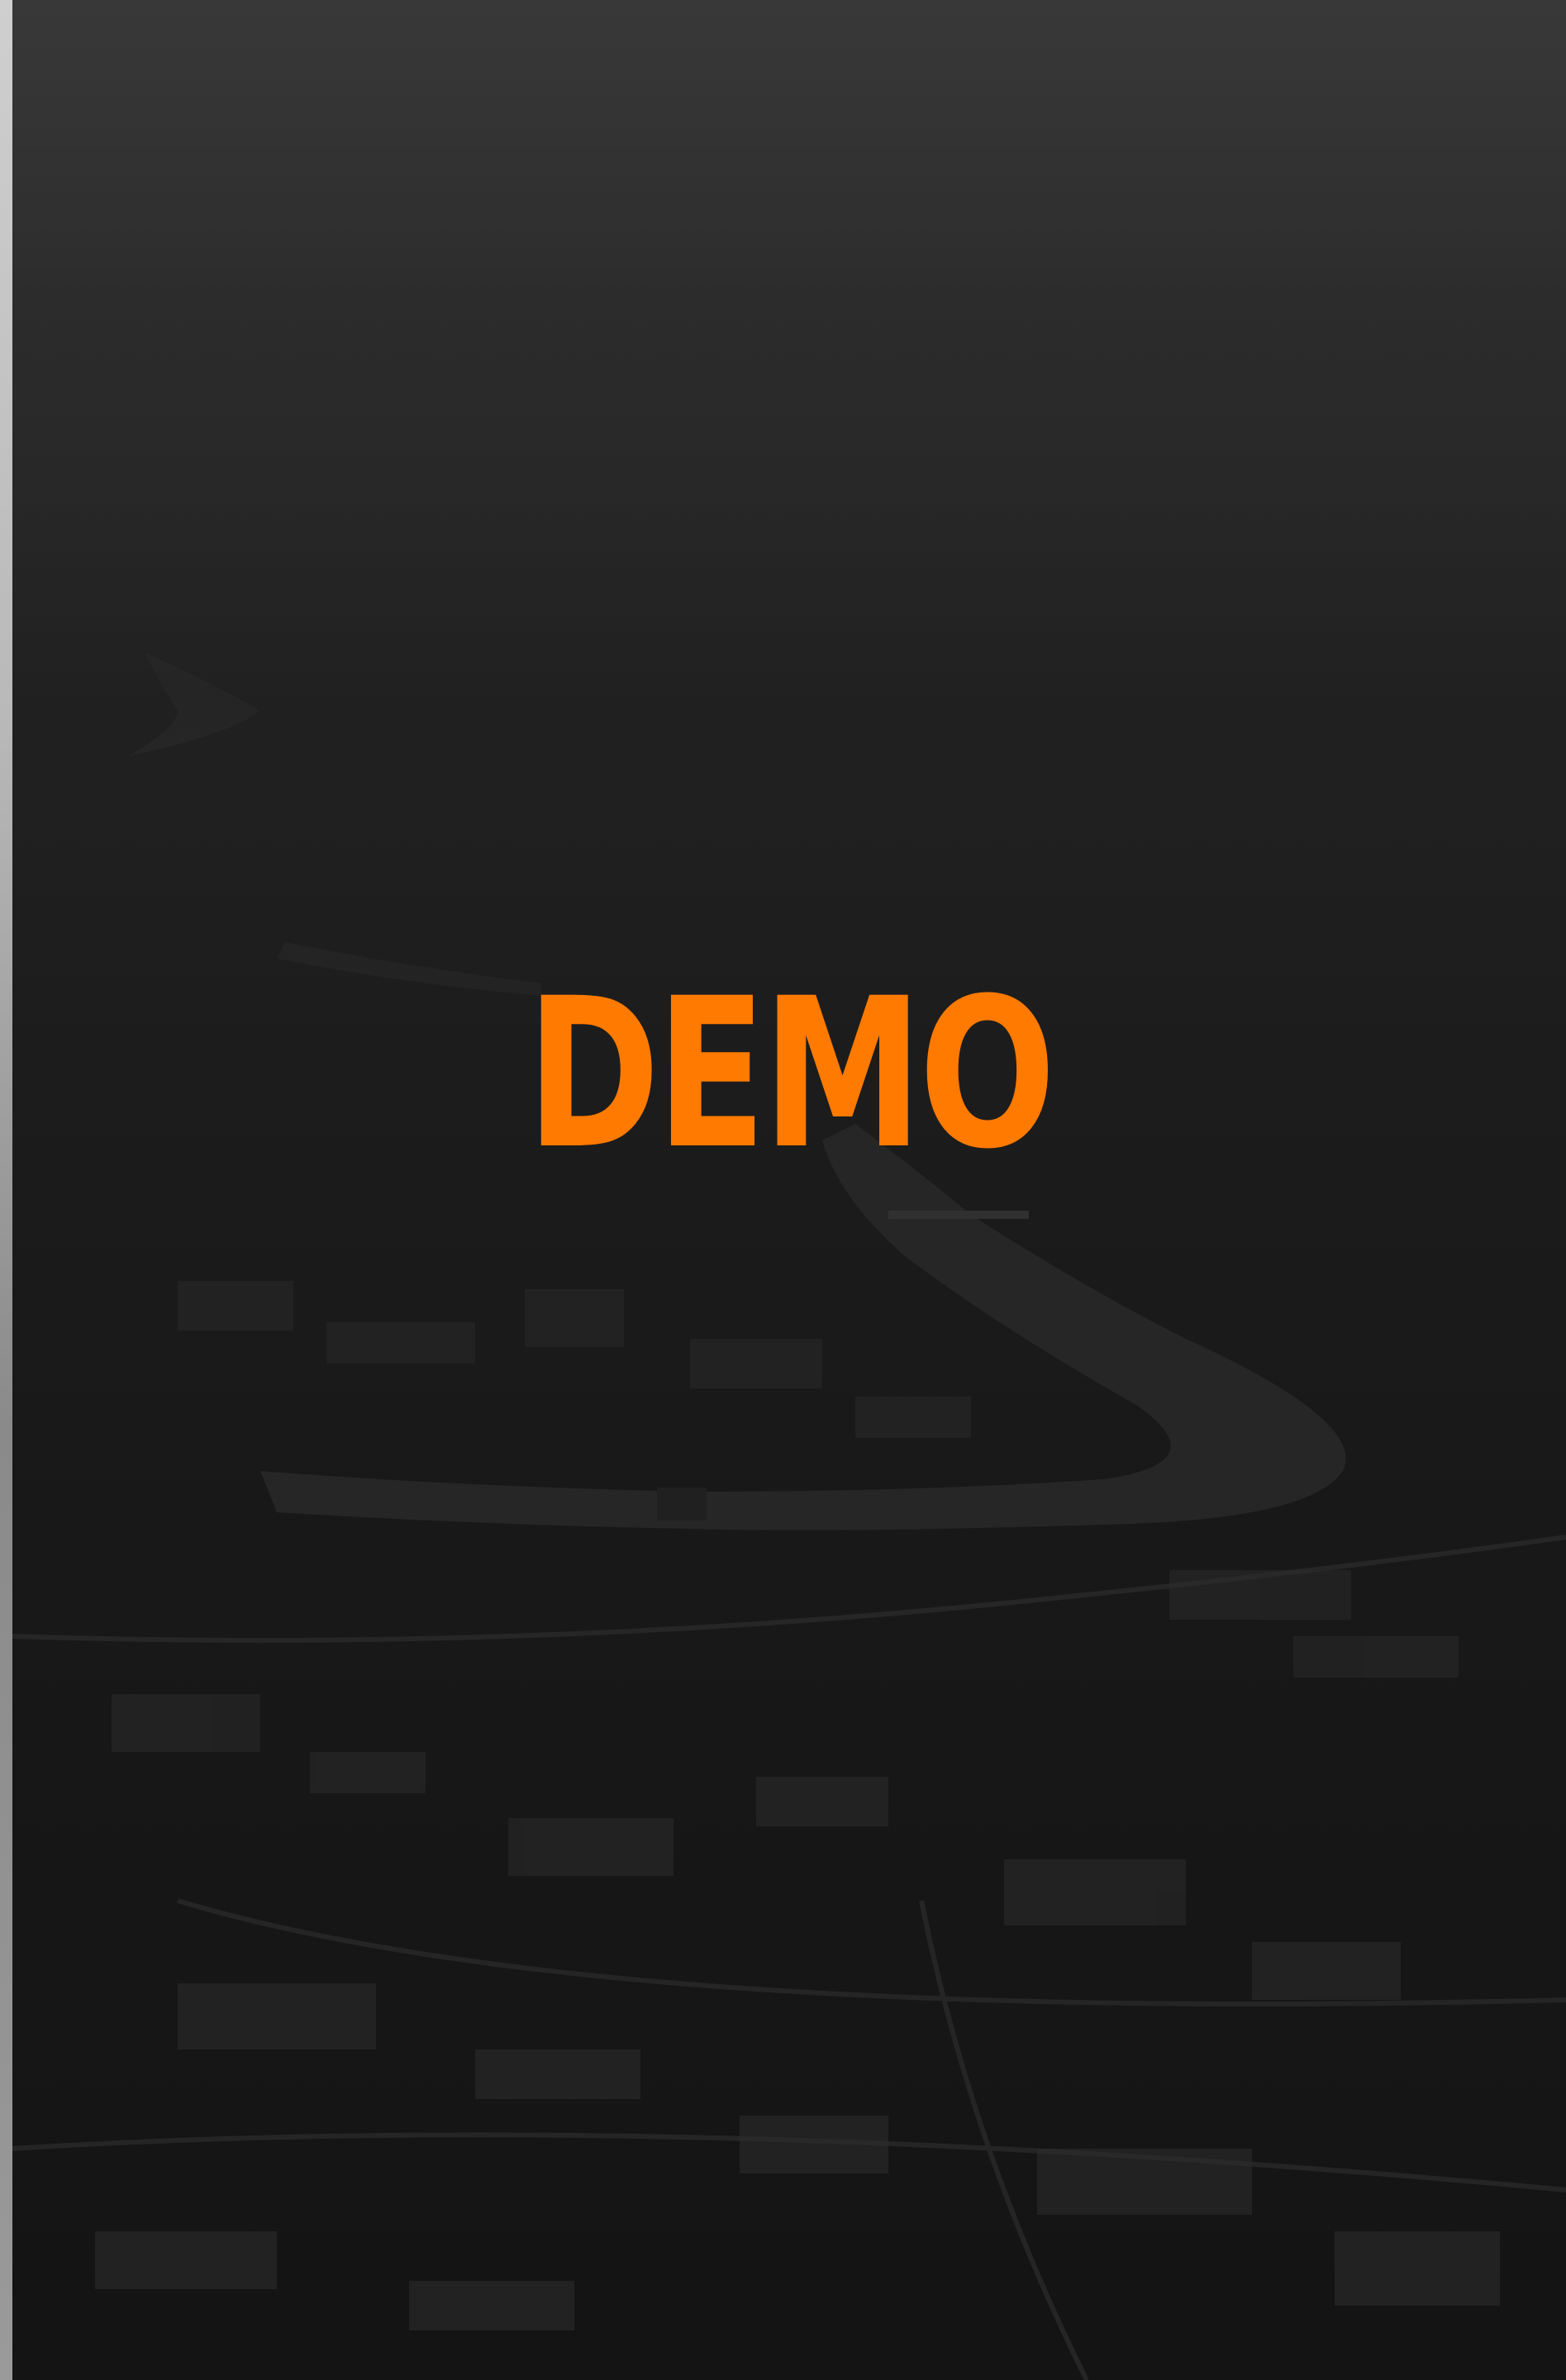 Image resolution: width=1566 pixels, height=2380 pixels. I want to click on left-edge-strip, so click(6, 1190).